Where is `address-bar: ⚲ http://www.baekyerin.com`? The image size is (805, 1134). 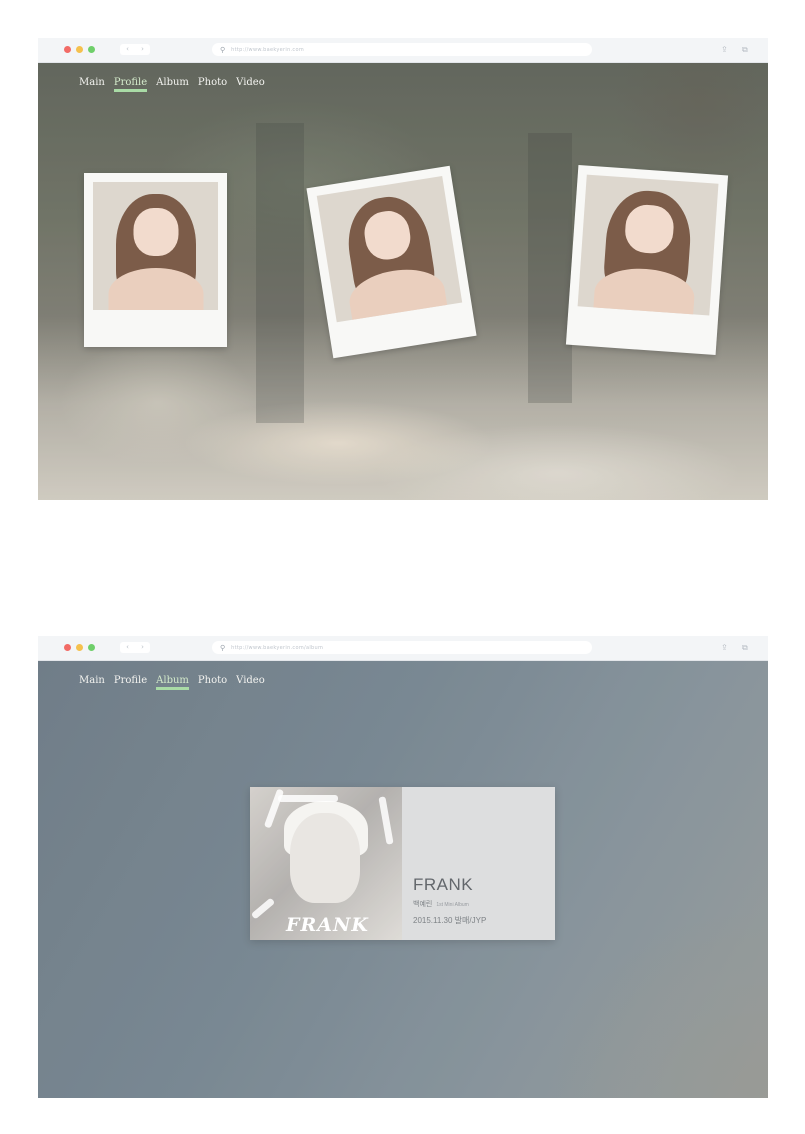 address-bar: ⚲ http://www.baekyerin.com is located at coordinates (402, 49).